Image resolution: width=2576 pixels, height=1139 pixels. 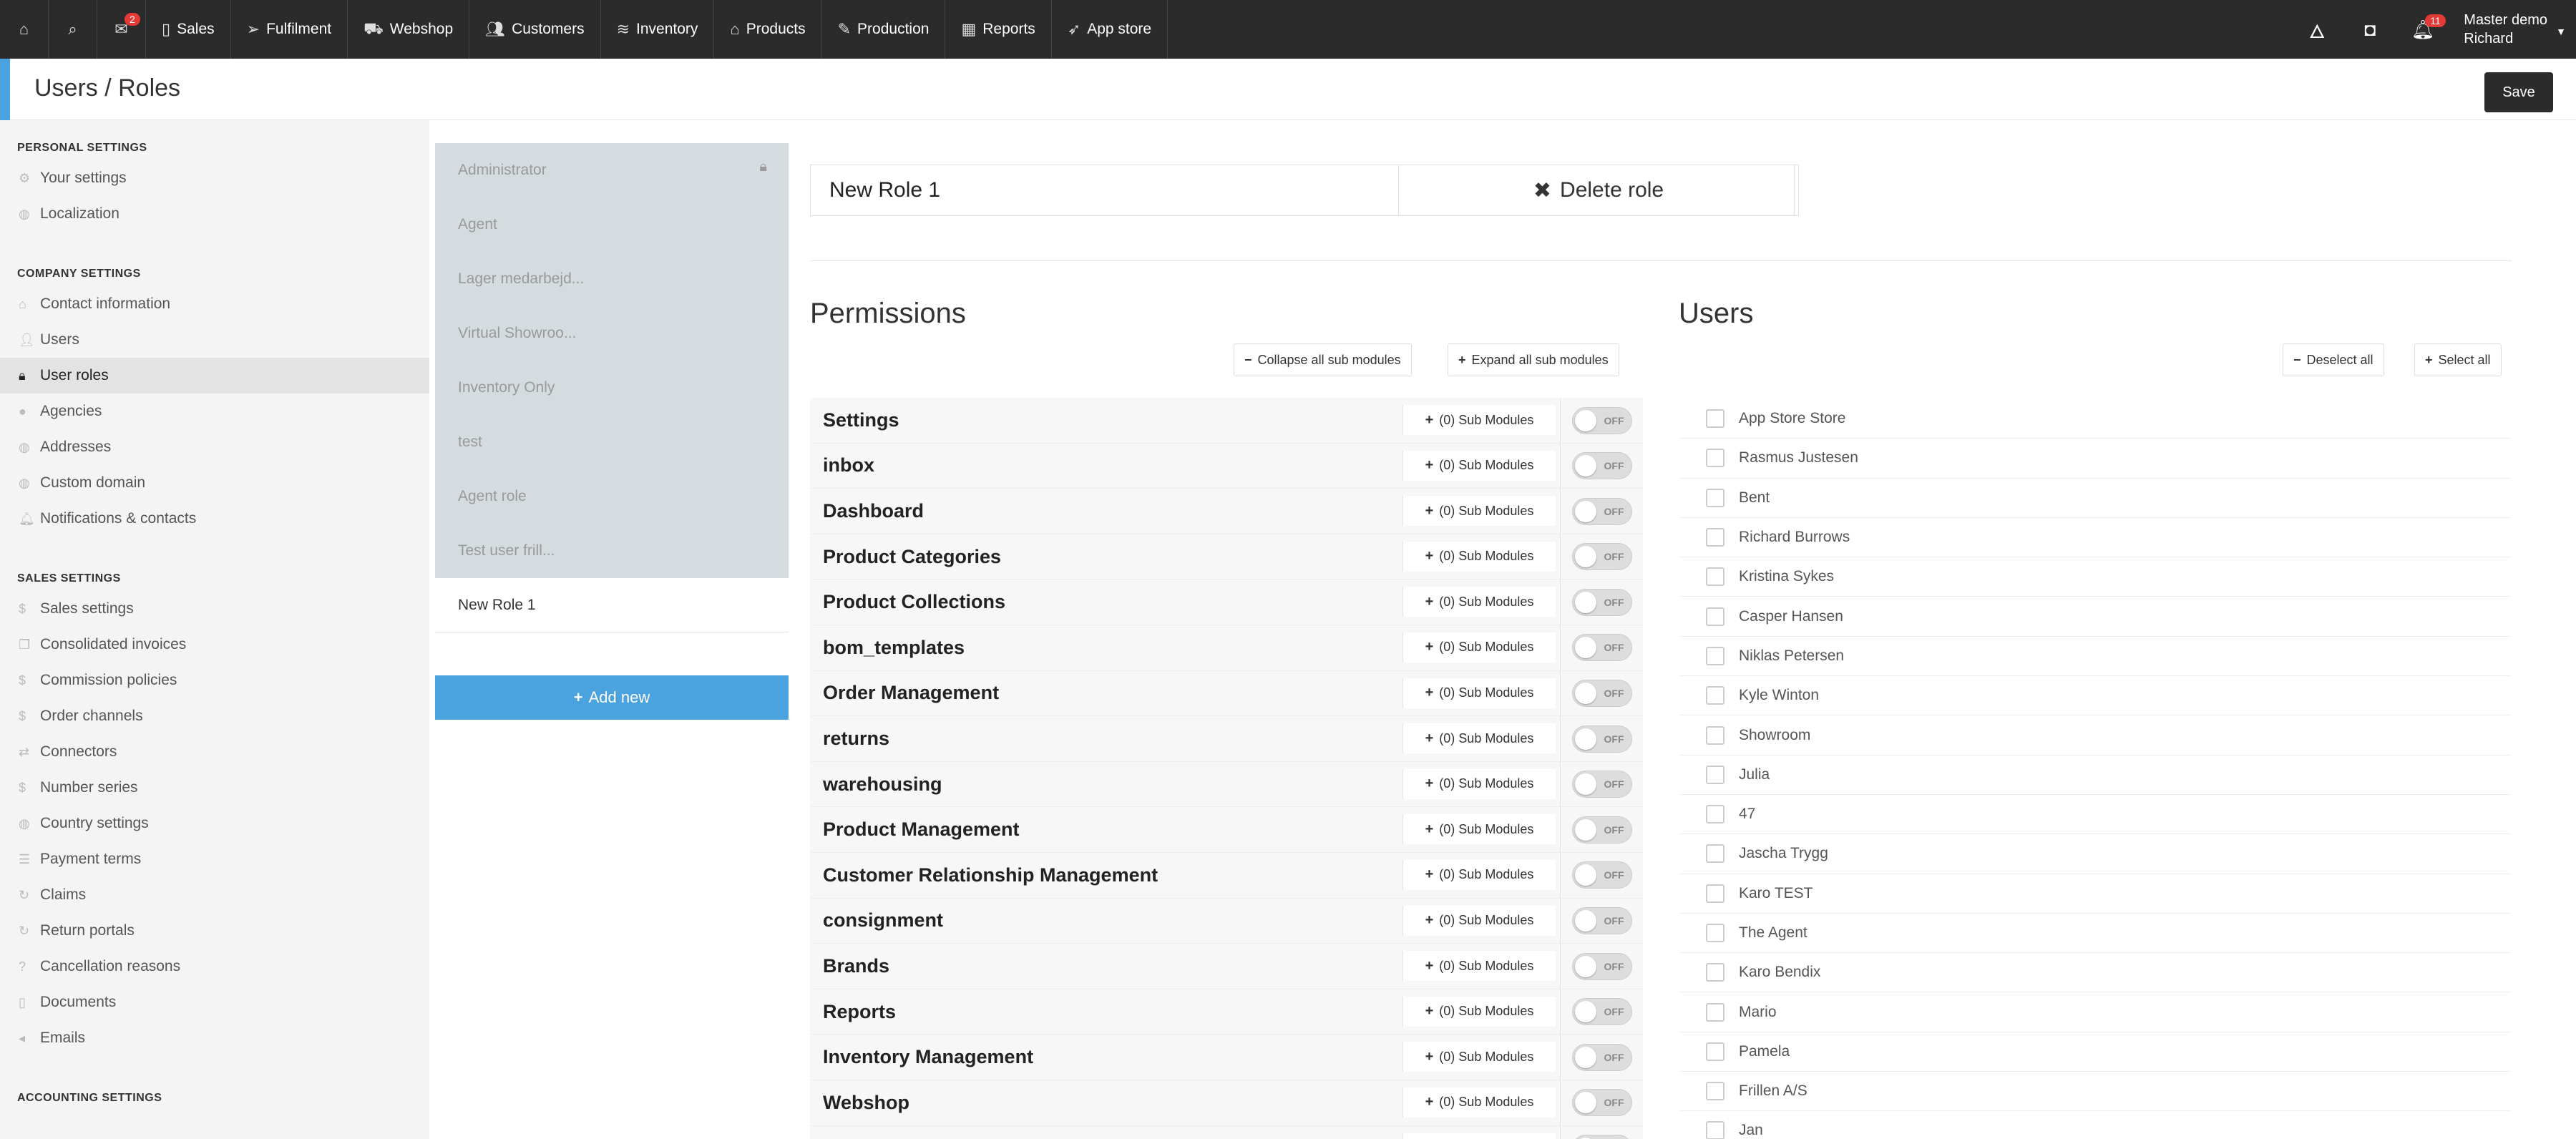 What do you see at coordinates (2095, 498) in the screenshot?
I see `user-row: Bent` at bounding box center [2095, 498].